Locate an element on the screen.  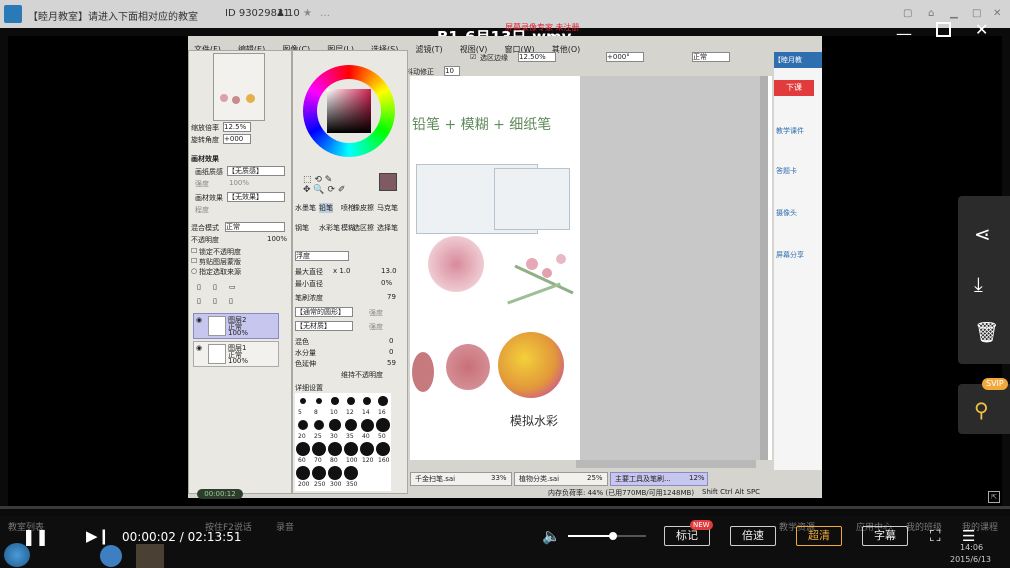
blend-value: 0 is located at coordinates (391, 341).